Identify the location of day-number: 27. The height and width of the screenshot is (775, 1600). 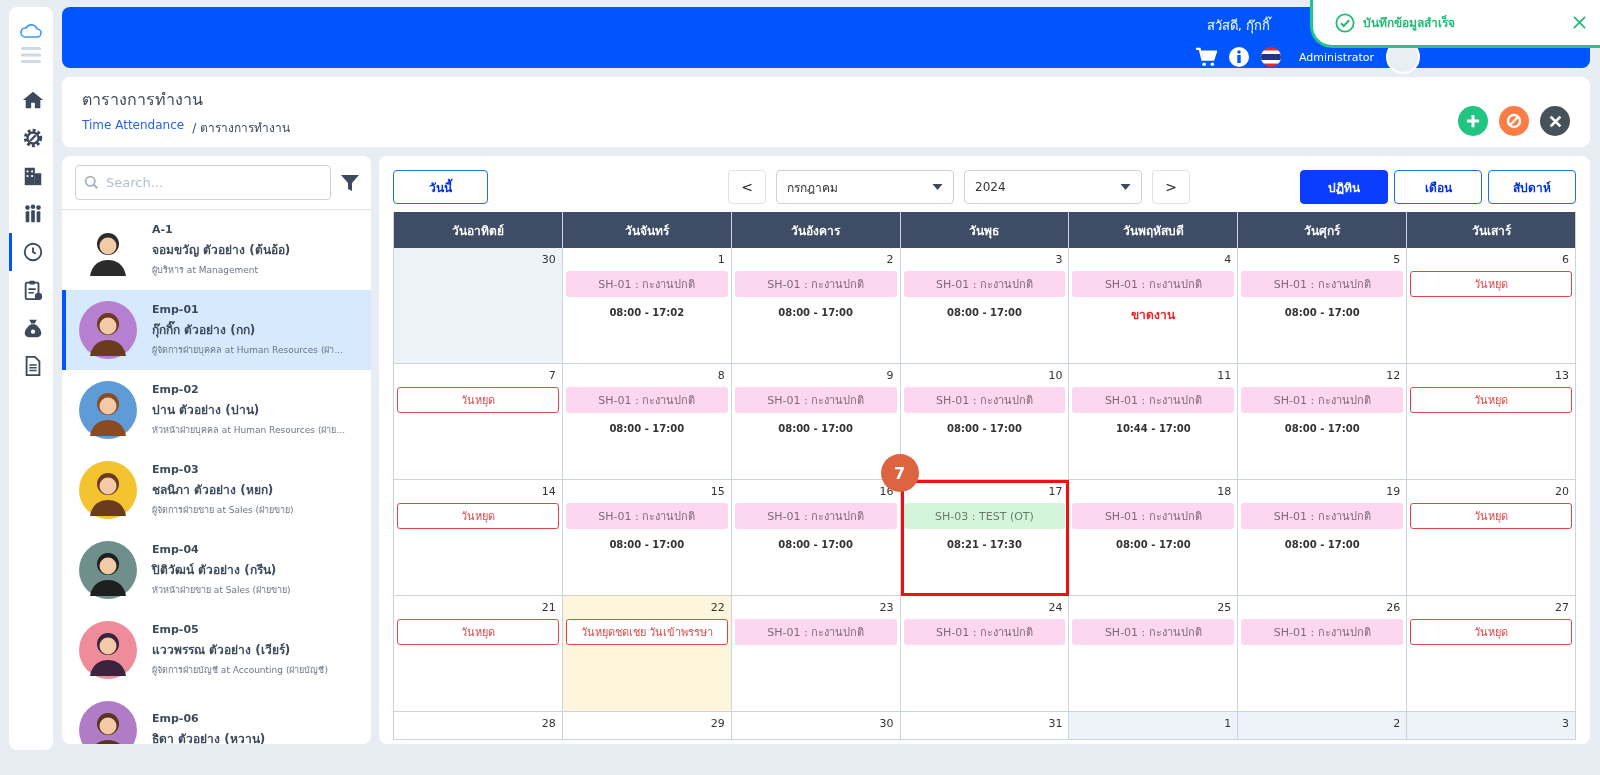
(1562, 607).